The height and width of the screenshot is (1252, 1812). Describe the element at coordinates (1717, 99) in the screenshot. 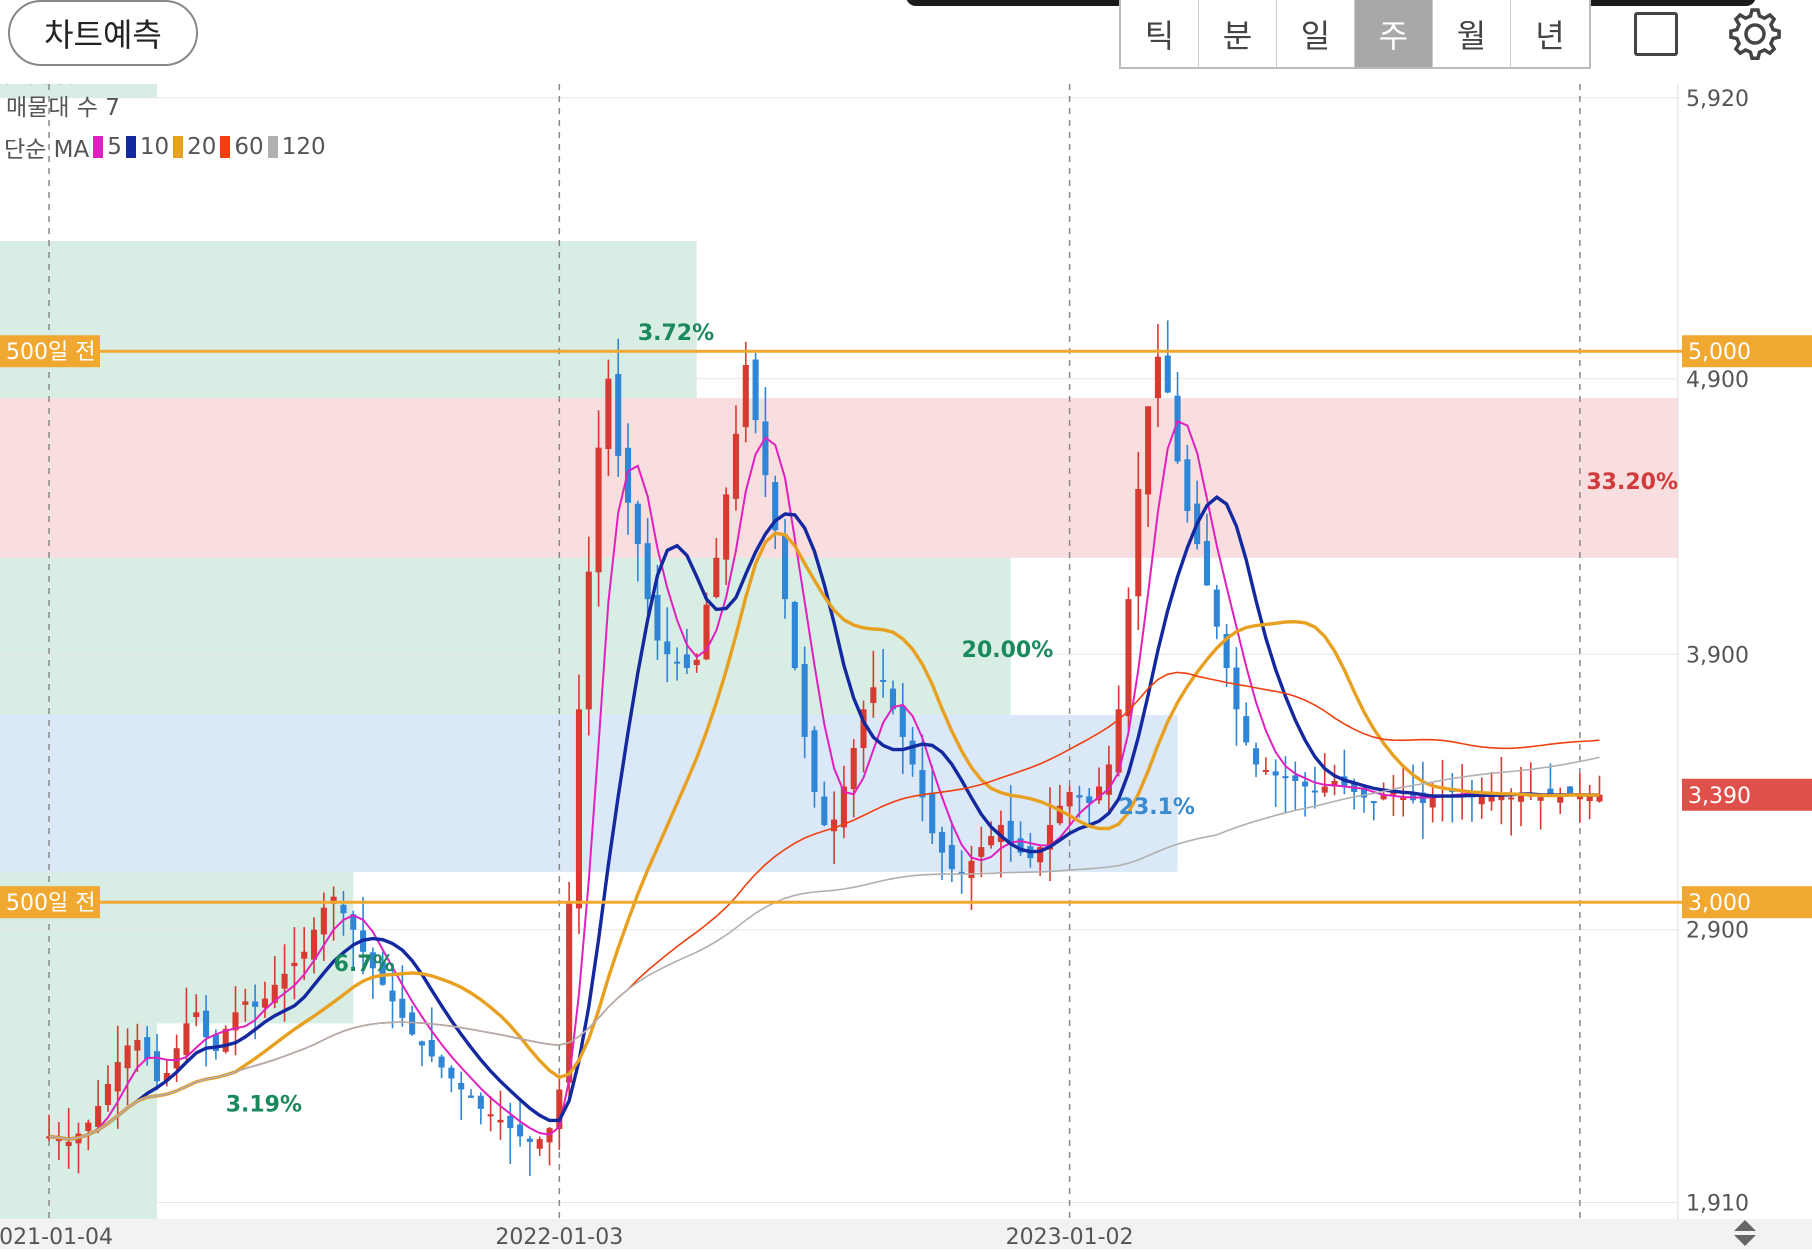

I see `y-tick-label-0: 5,920` at that location.